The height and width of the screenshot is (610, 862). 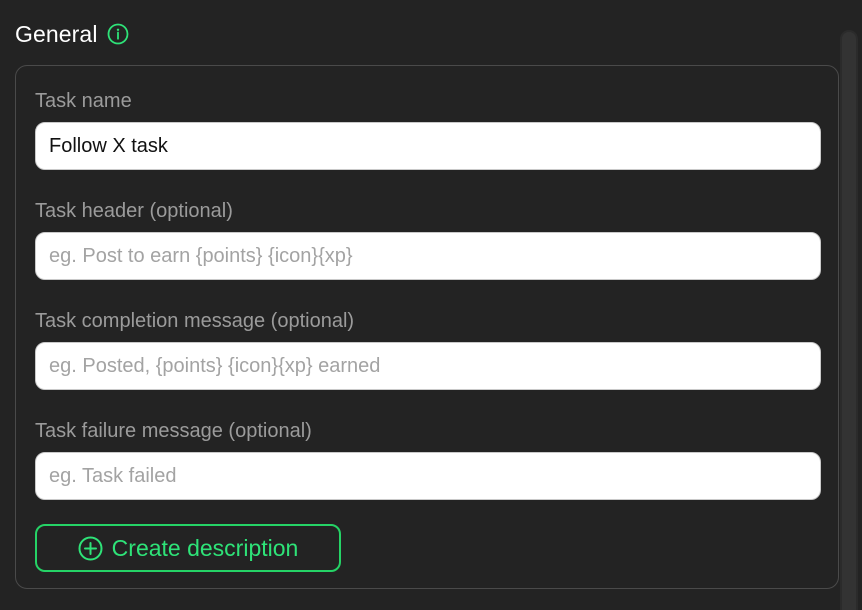 I want to click on failure-message-label: Task failure message (optional), so click(x=173, y=431).